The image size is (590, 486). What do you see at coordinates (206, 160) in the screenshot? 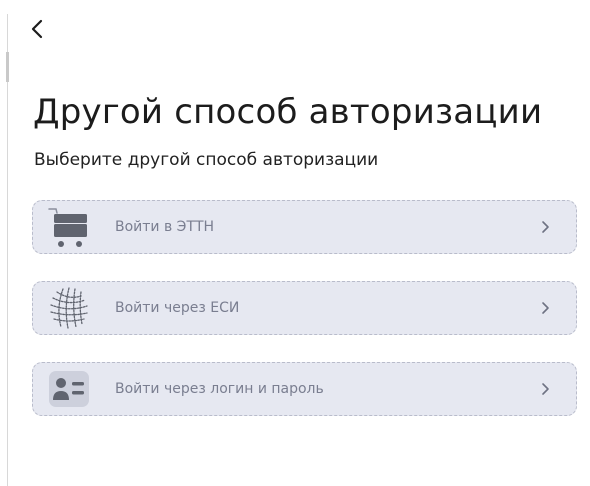
I see `page-subtitle: Выберите другой способ авторизации` at bounding box center [206, 160].